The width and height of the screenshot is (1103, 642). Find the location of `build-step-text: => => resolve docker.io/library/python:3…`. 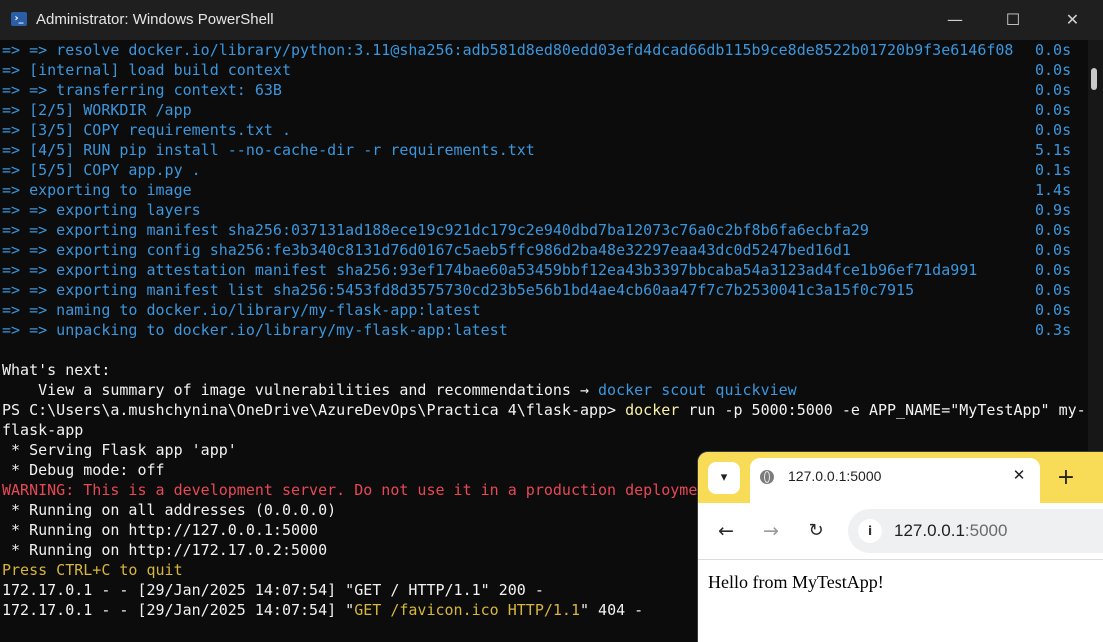

build-step-text: => => resolve docker.io/library/python:3… is located at coordinates (508, 50).